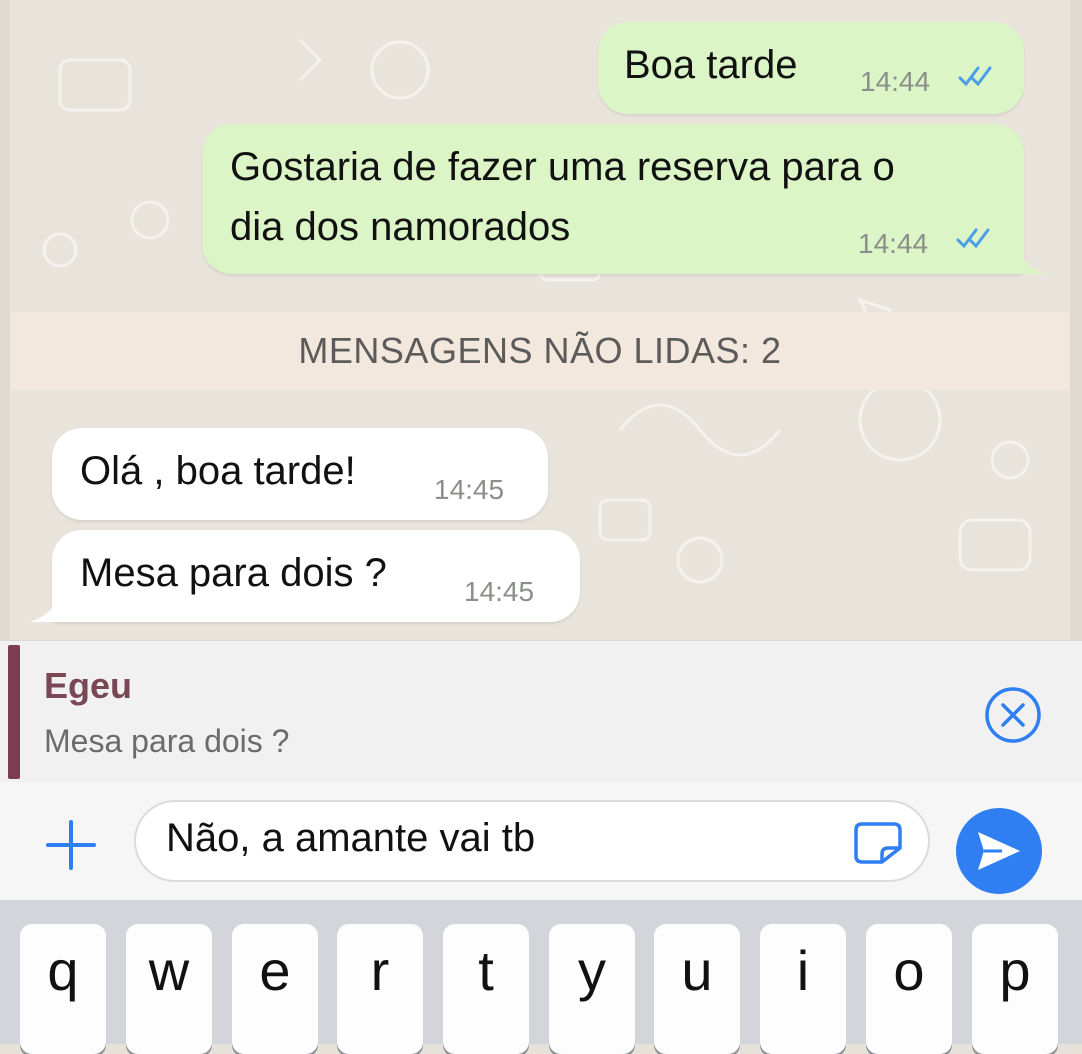  I want to click on sticker-icon, so click(878, 843).